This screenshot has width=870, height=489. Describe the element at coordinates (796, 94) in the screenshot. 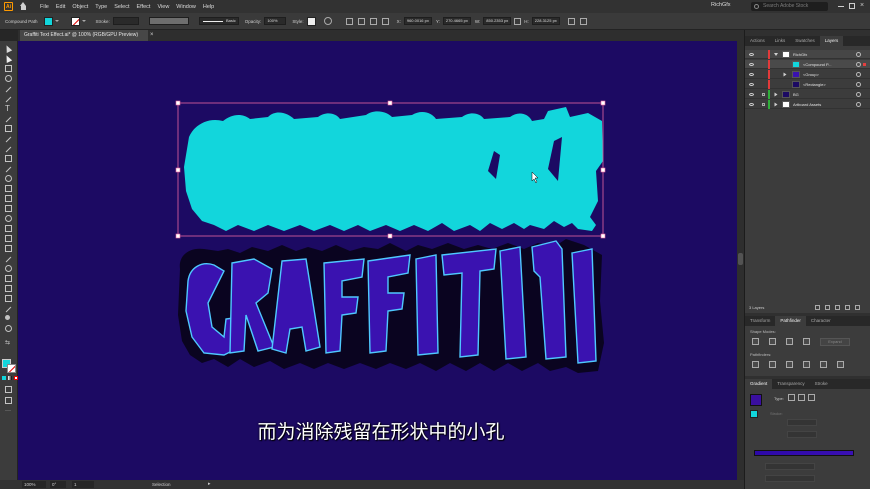

I see `layer-name: BG` at that location.